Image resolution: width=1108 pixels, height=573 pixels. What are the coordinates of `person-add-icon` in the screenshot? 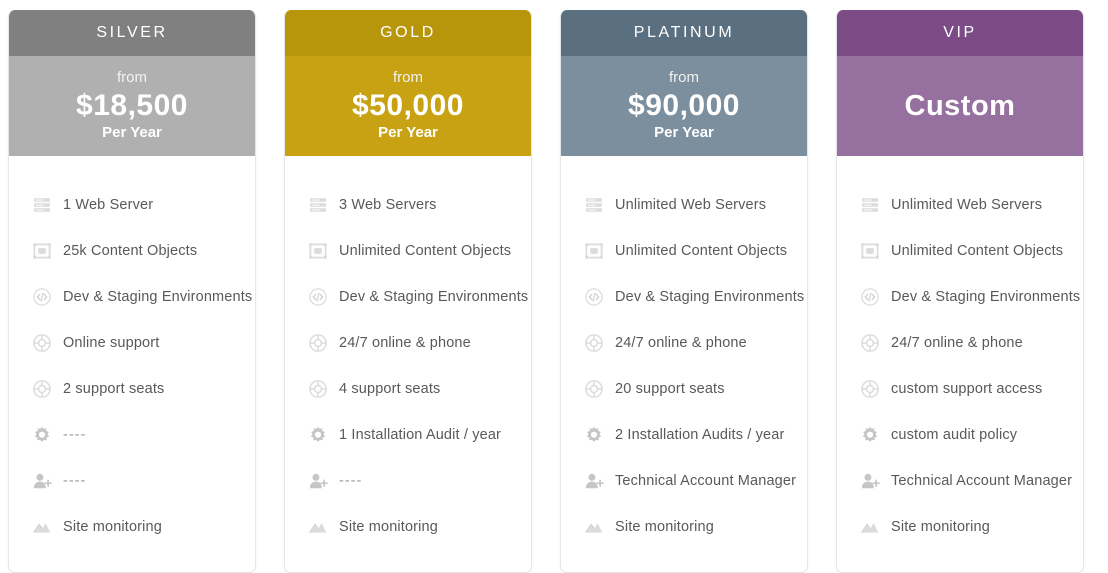 It's located at (870, 481).